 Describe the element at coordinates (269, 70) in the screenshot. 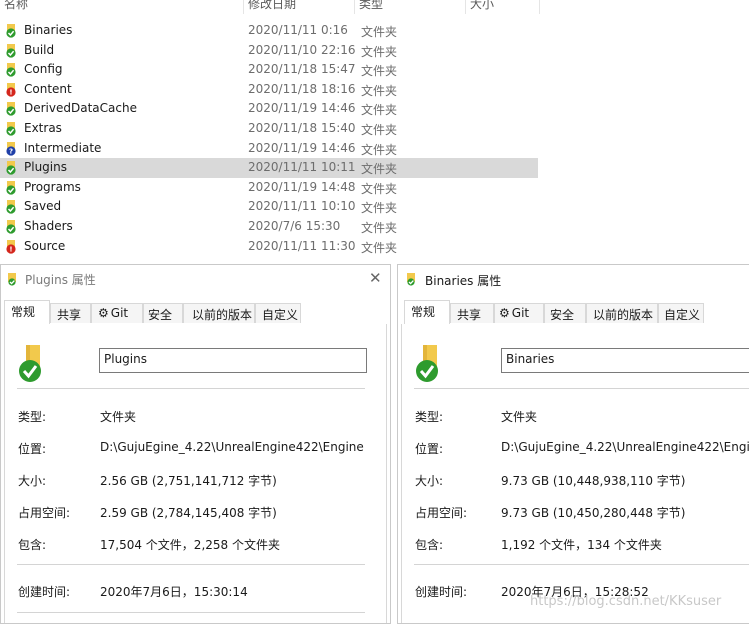

I see `file-row: Config 2020/11/18 15:47 文件夹` at that location.